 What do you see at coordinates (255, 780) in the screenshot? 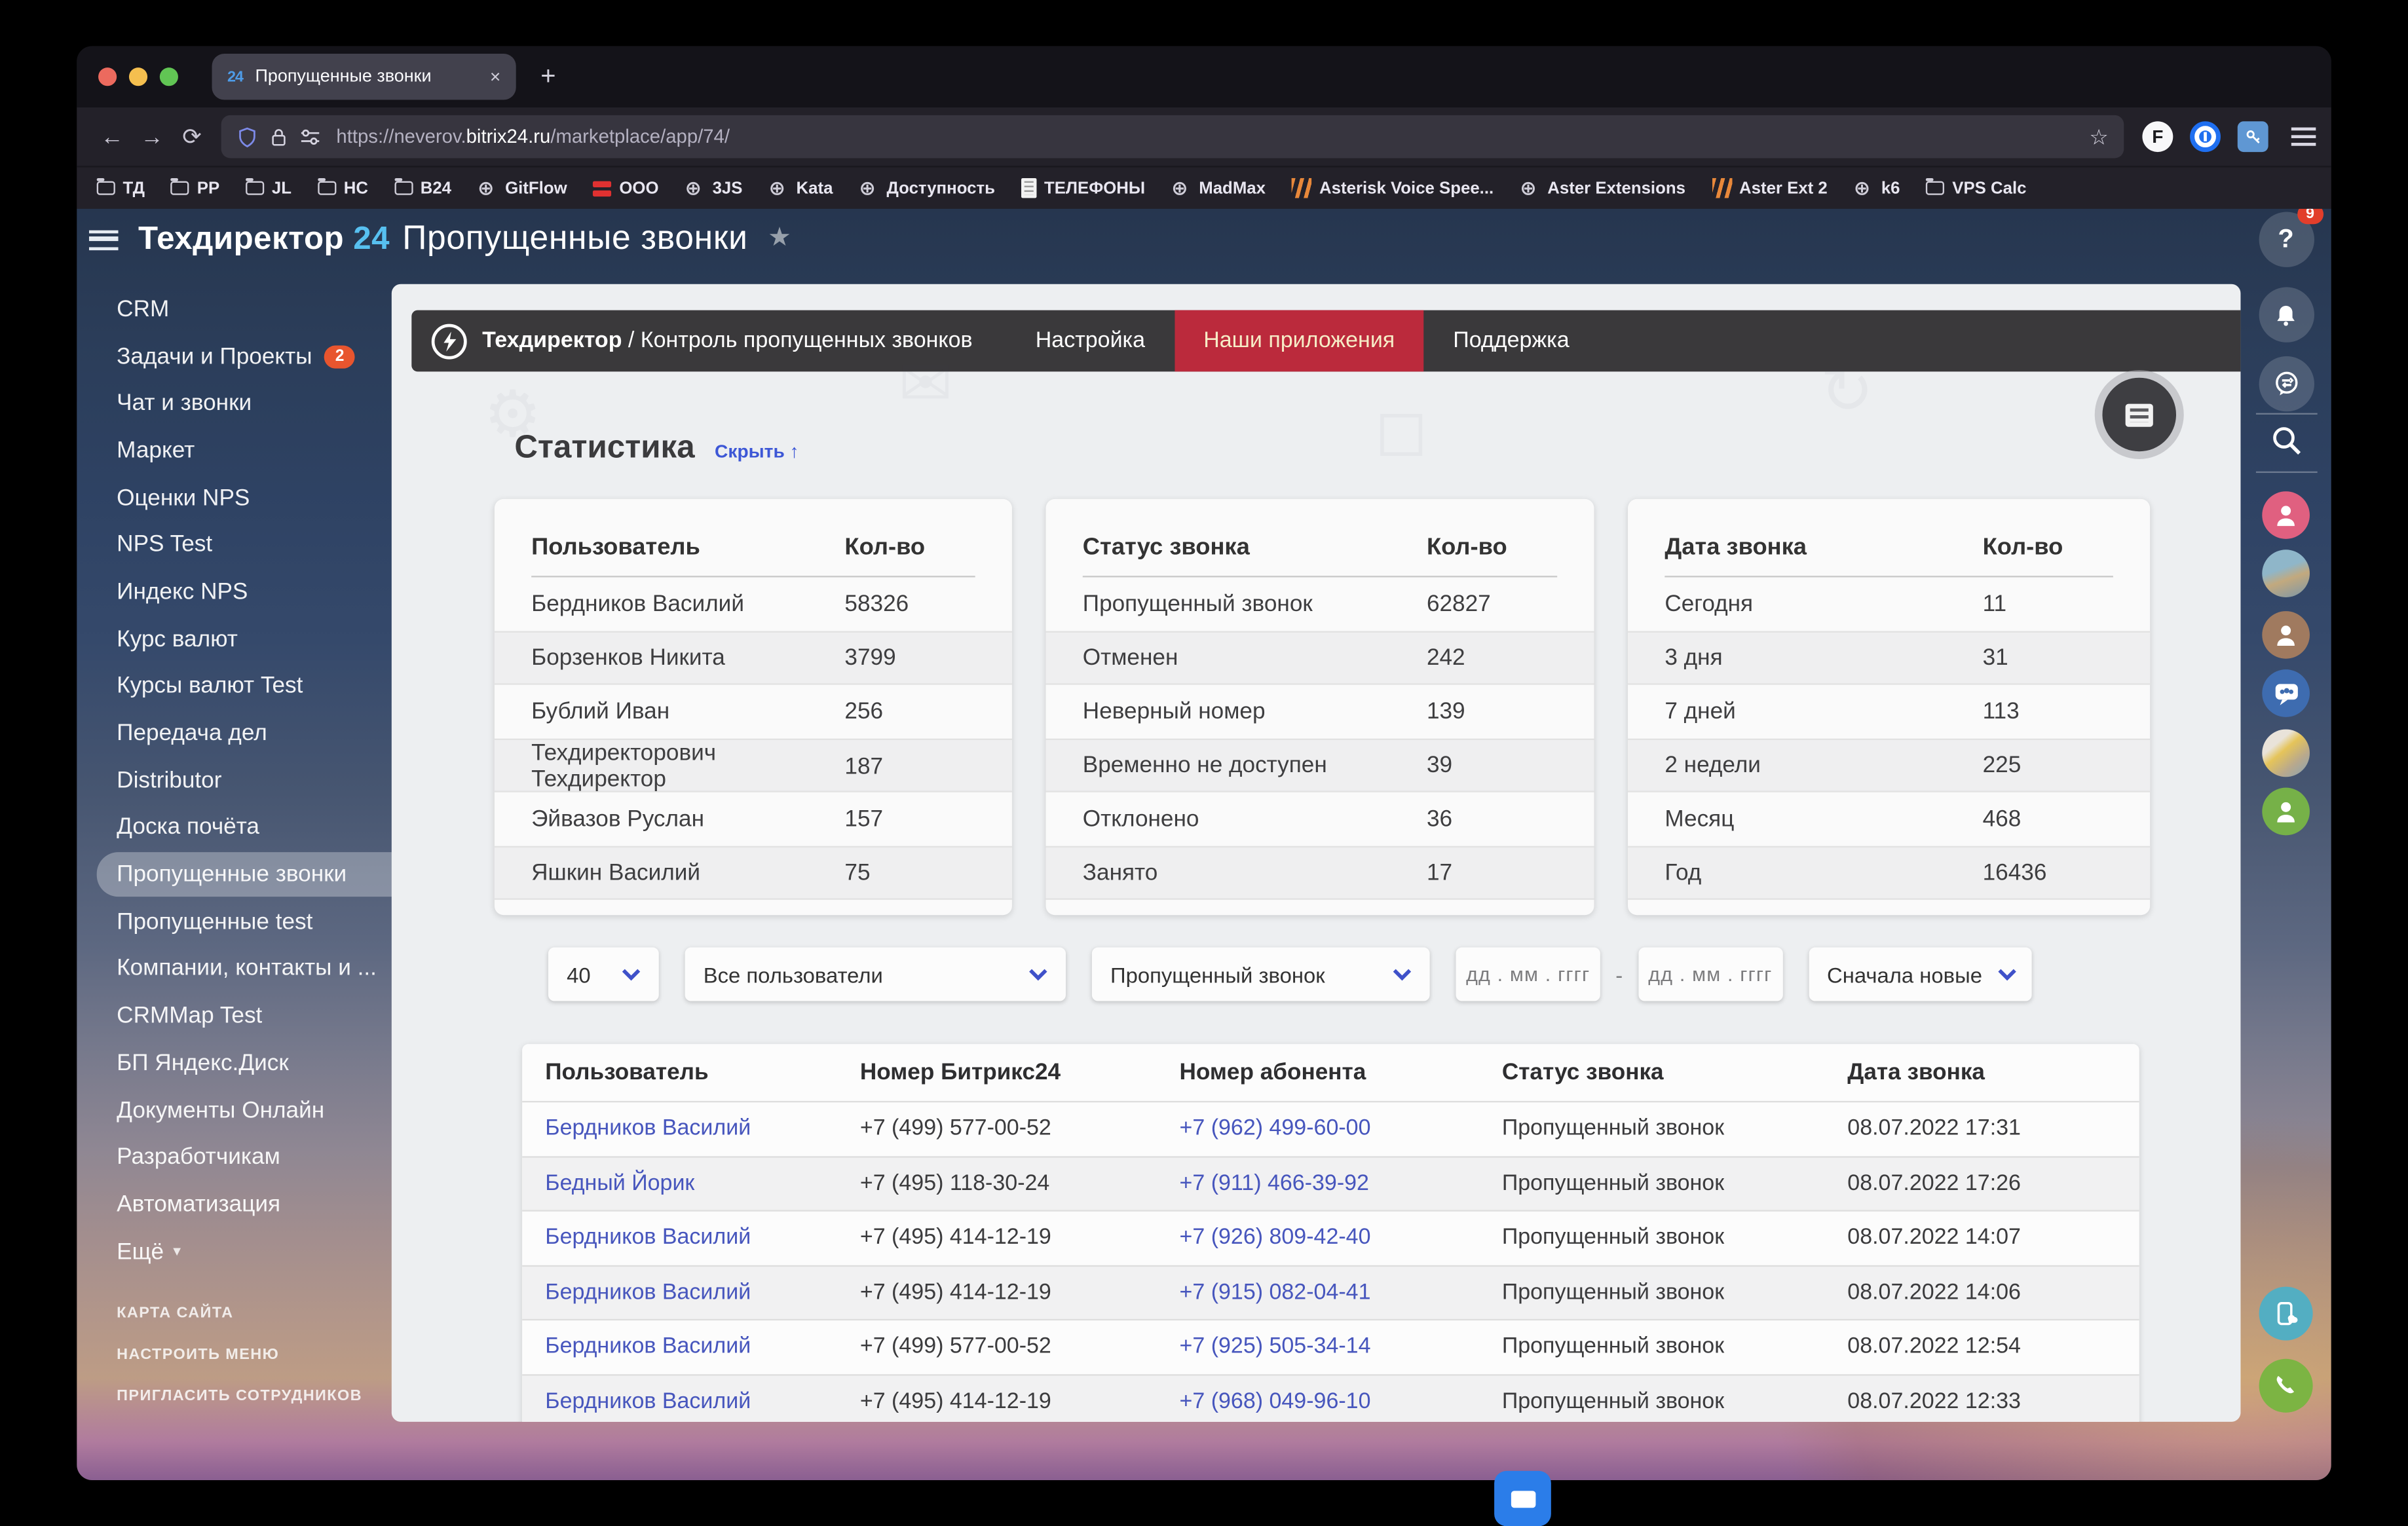
I see `sidebar-menu-item: Distributor` at bounding box center [255, 780].